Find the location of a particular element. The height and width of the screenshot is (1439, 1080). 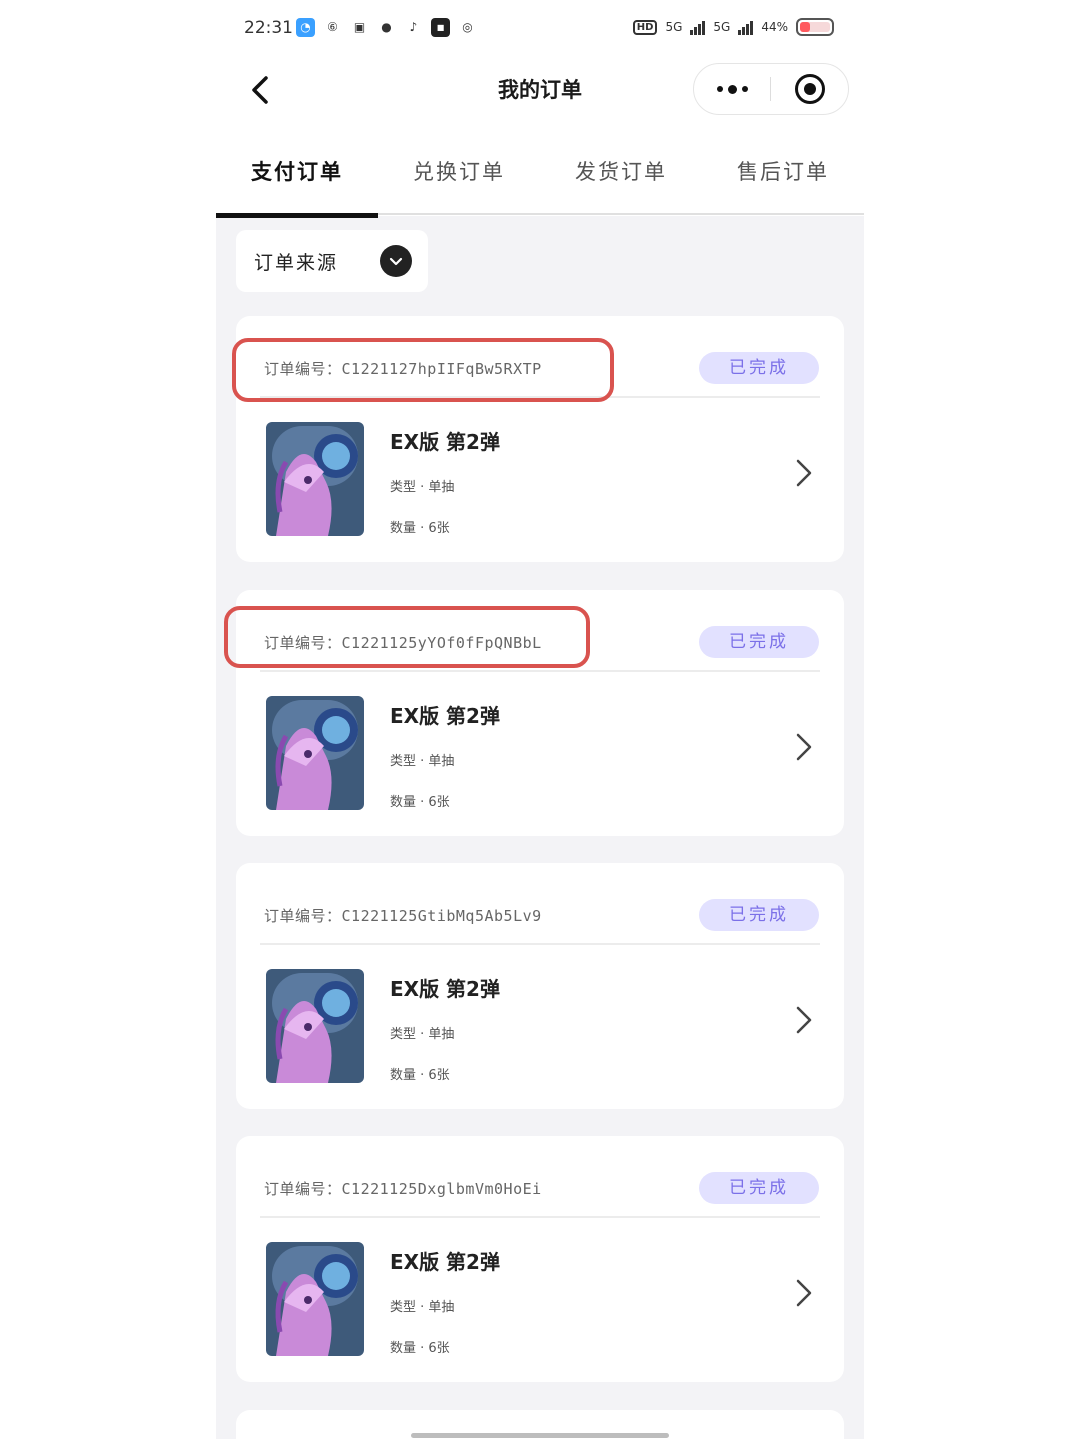

more-button is located at coordinates (732, 89).